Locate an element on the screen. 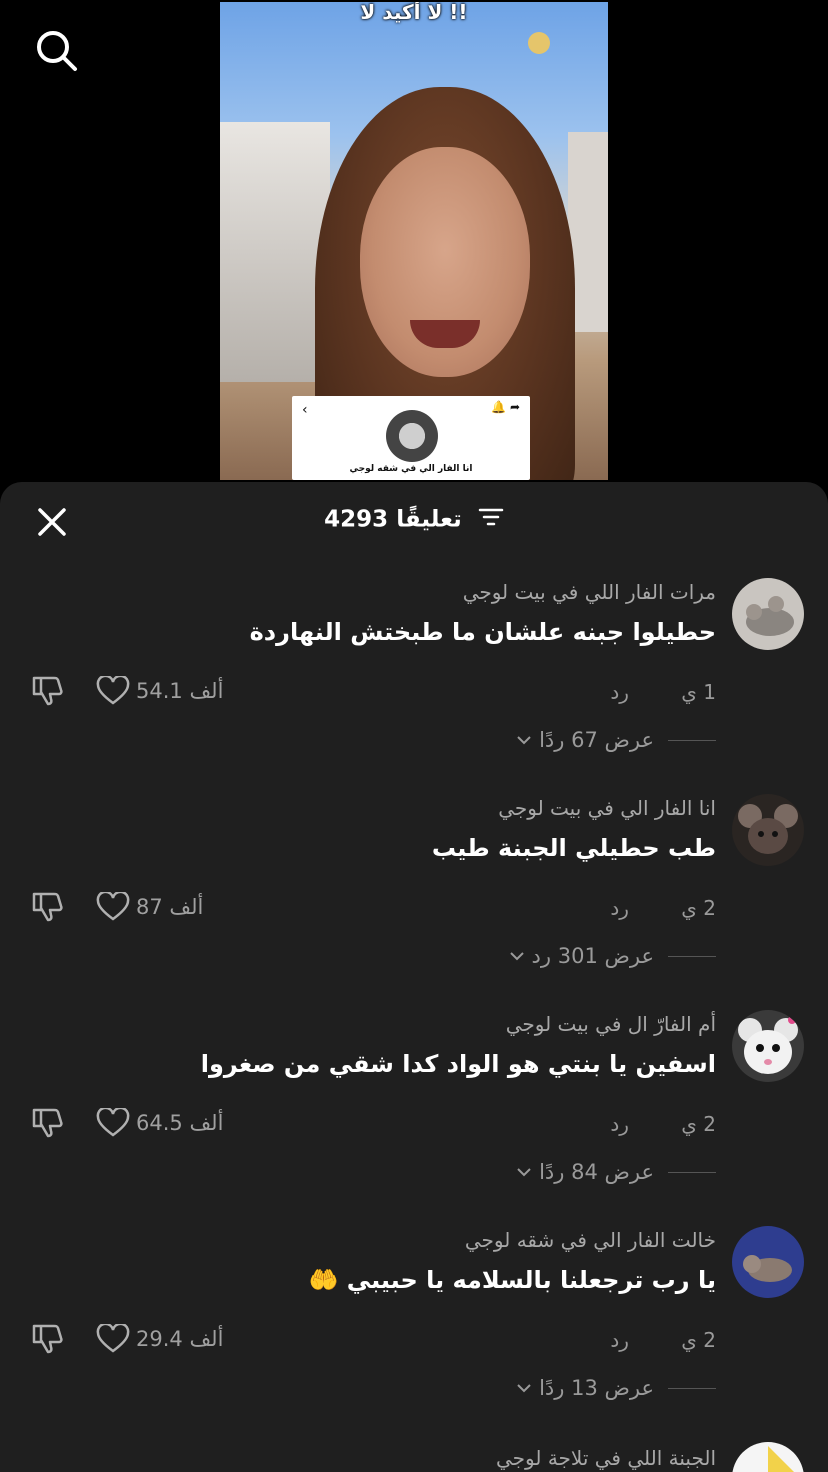 This screenshot has width=828, height=1472. like-button: 64.5 ألف is located at coordinates (159, 1123).